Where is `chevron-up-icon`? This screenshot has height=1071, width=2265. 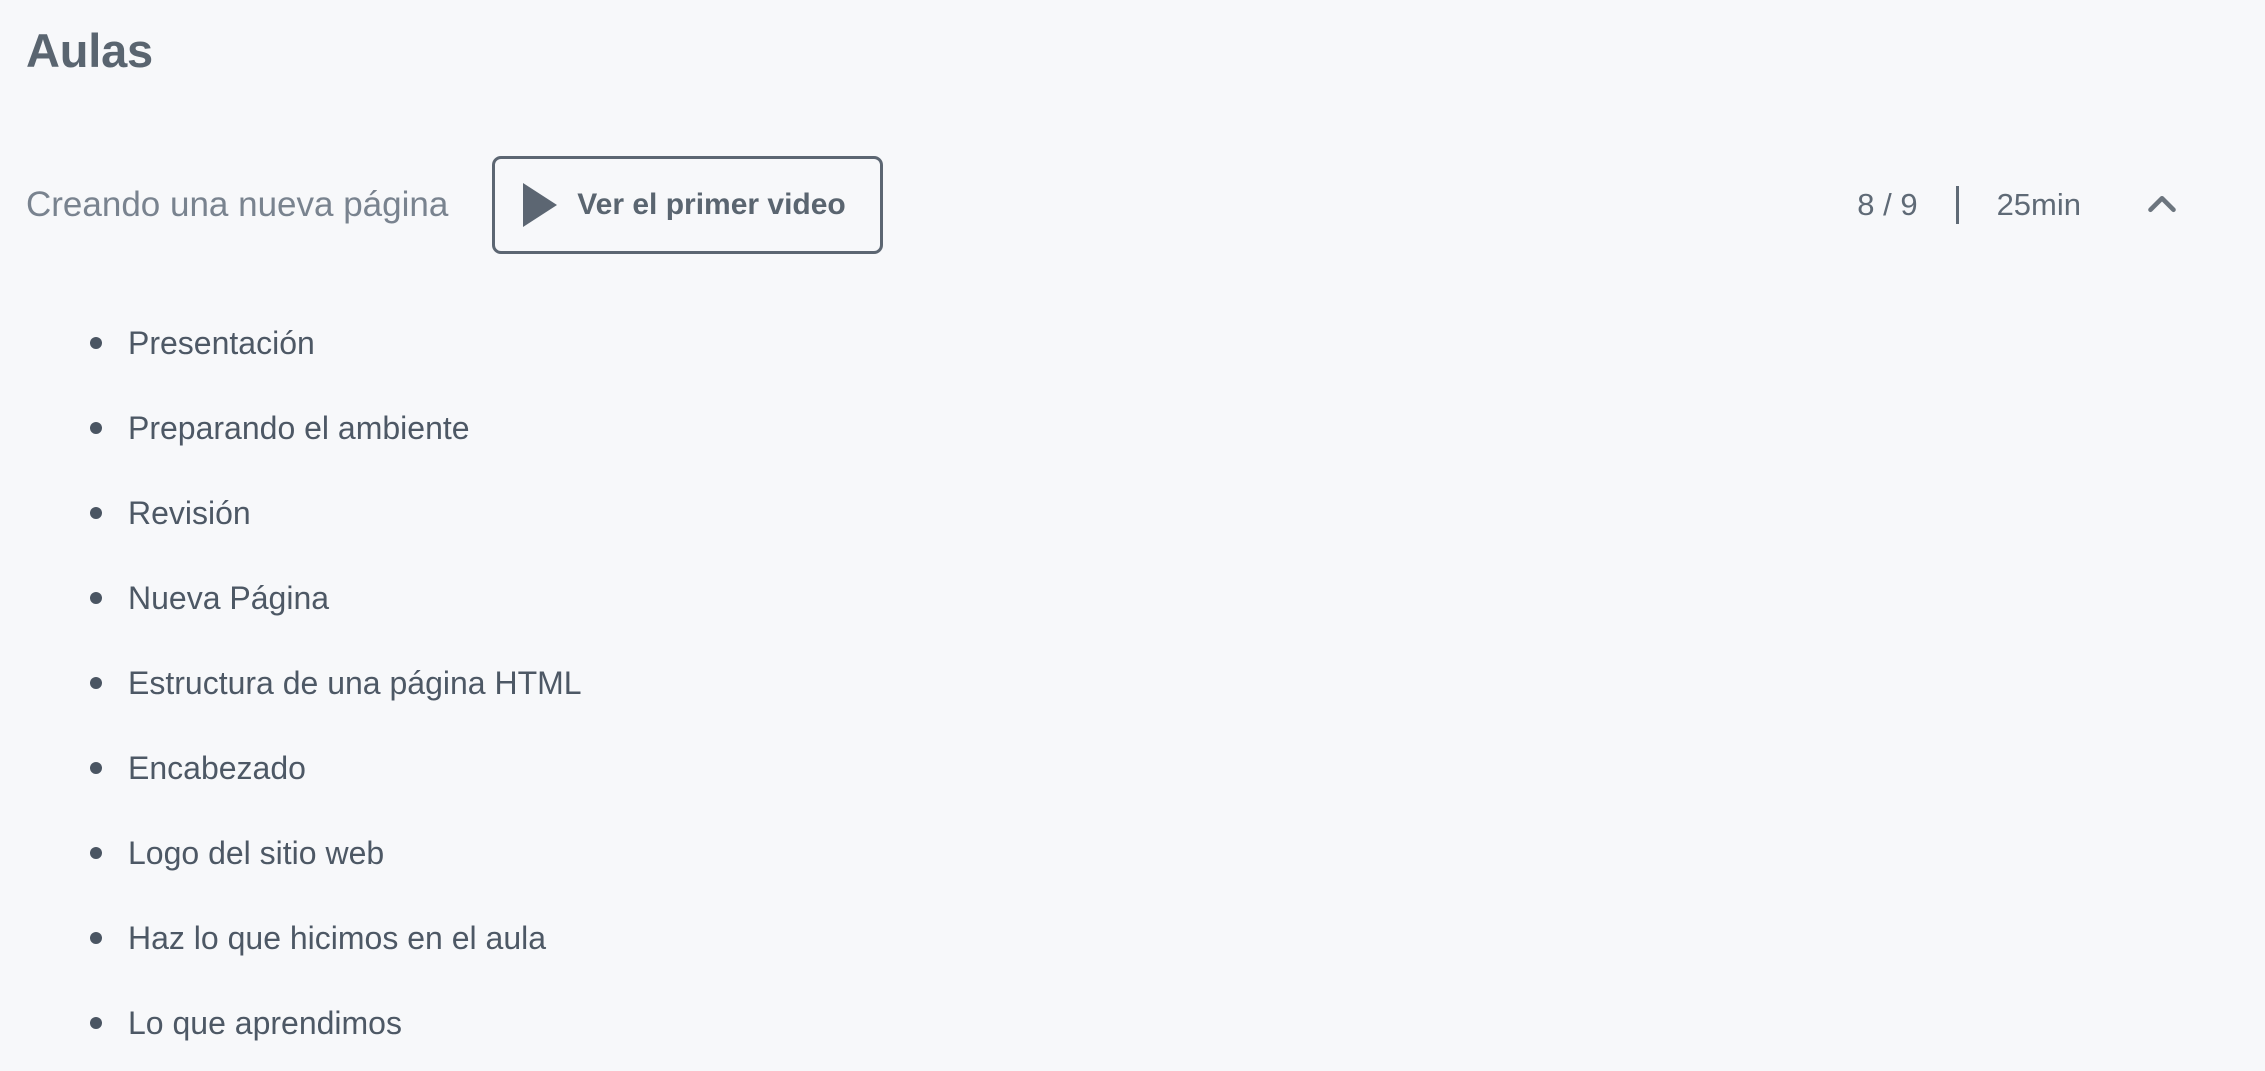 chevron-up-icon is located at coordinates (2162, 205).